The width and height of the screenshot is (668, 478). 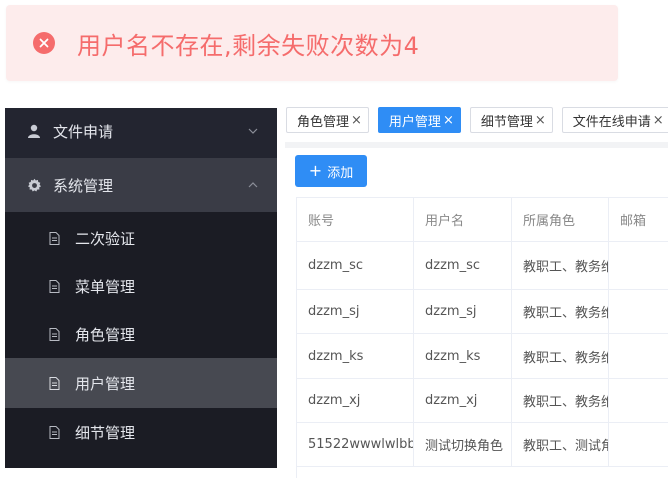 I want to click on sidebar-item-label: 系统管理, so click(x=83, y=185).